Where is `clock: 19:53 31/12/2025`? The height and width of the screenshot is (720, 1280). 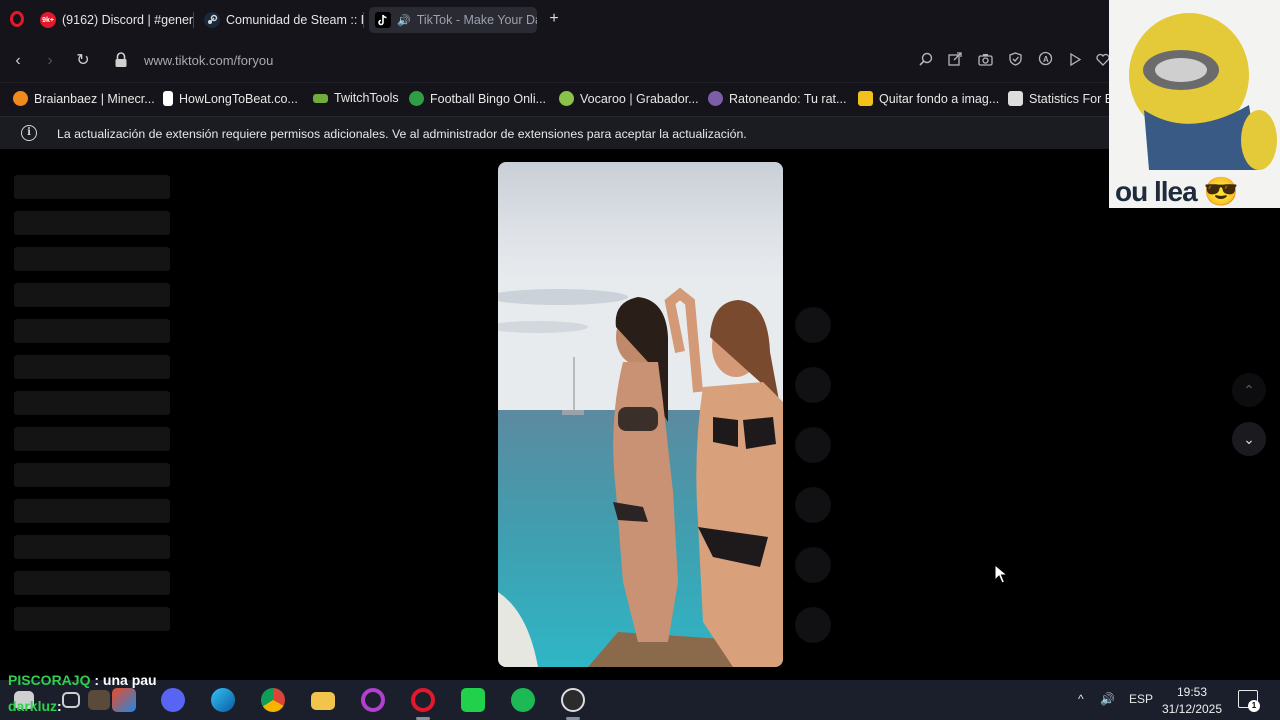 clock: 19:53 31/12/2025 is located at coordinates (1192, 701).